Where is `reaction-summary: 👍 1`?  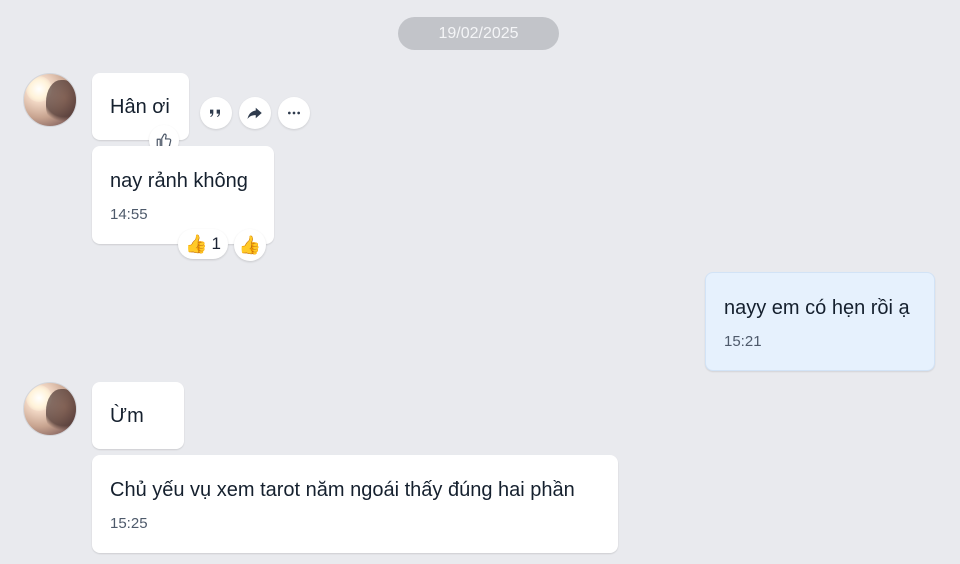
reaction-summary: 👍 1 is located at coordinates (203, 244).